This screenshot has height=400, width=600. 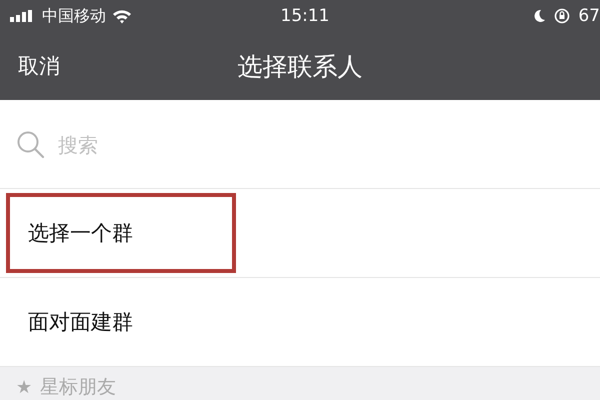 I want to click on rotation-lock-icon, so click(x=562, y=16).